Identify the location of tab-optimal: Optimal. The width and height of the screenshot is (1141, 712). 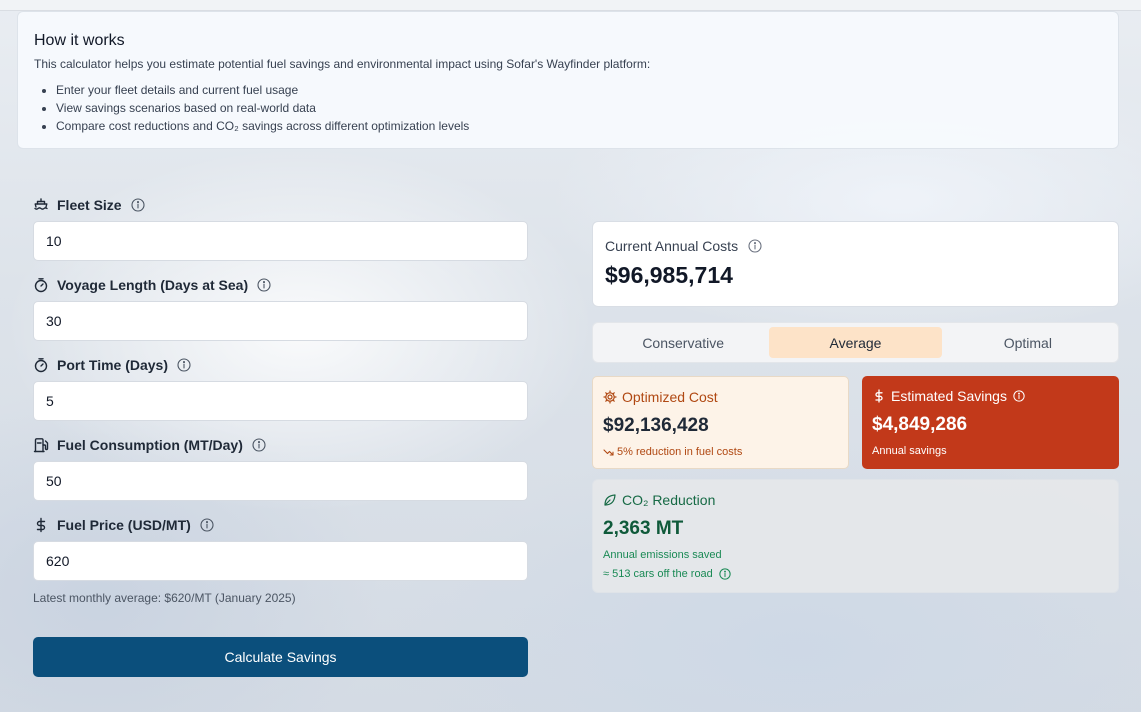
(1028, 342).